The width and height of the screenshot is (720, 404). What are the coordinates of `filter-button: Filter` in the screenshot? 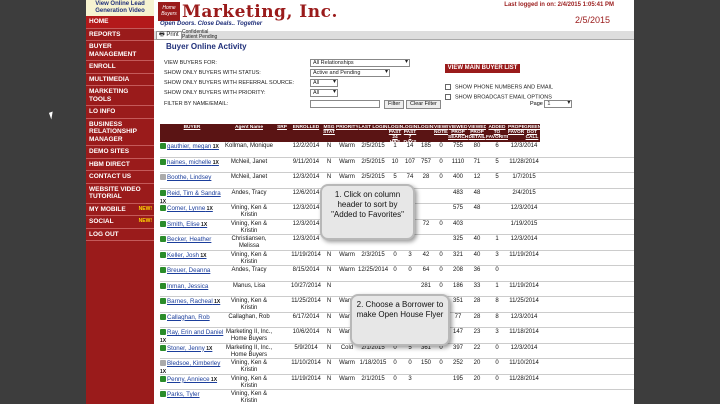 It's located at (394, 104).